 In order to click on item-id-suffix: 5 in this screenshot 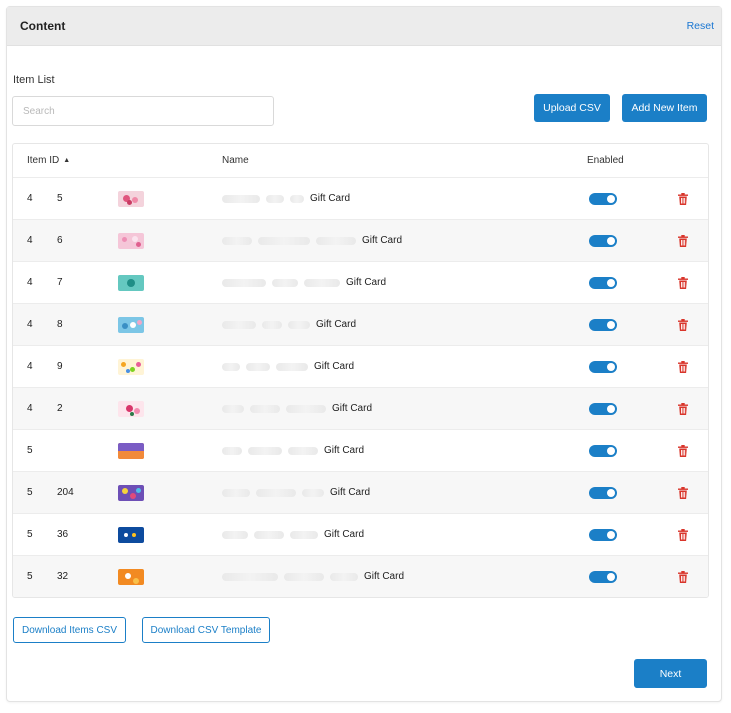, I will do `click(60, 198)`.